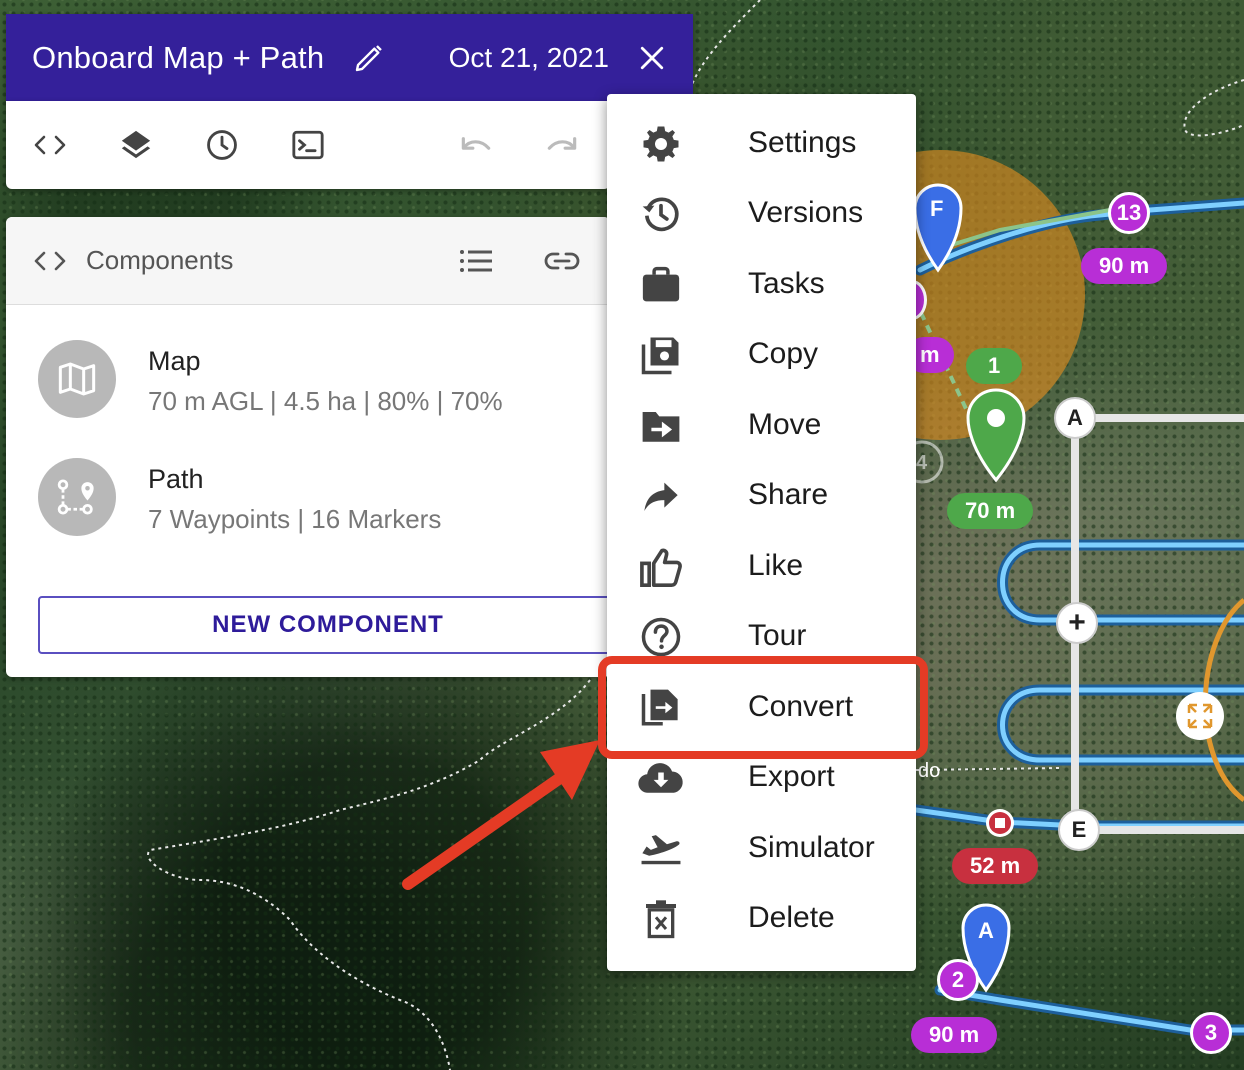 The image size is (1244, 1070). I want to click on menu-item-delete: Delete, so click(761, 919).